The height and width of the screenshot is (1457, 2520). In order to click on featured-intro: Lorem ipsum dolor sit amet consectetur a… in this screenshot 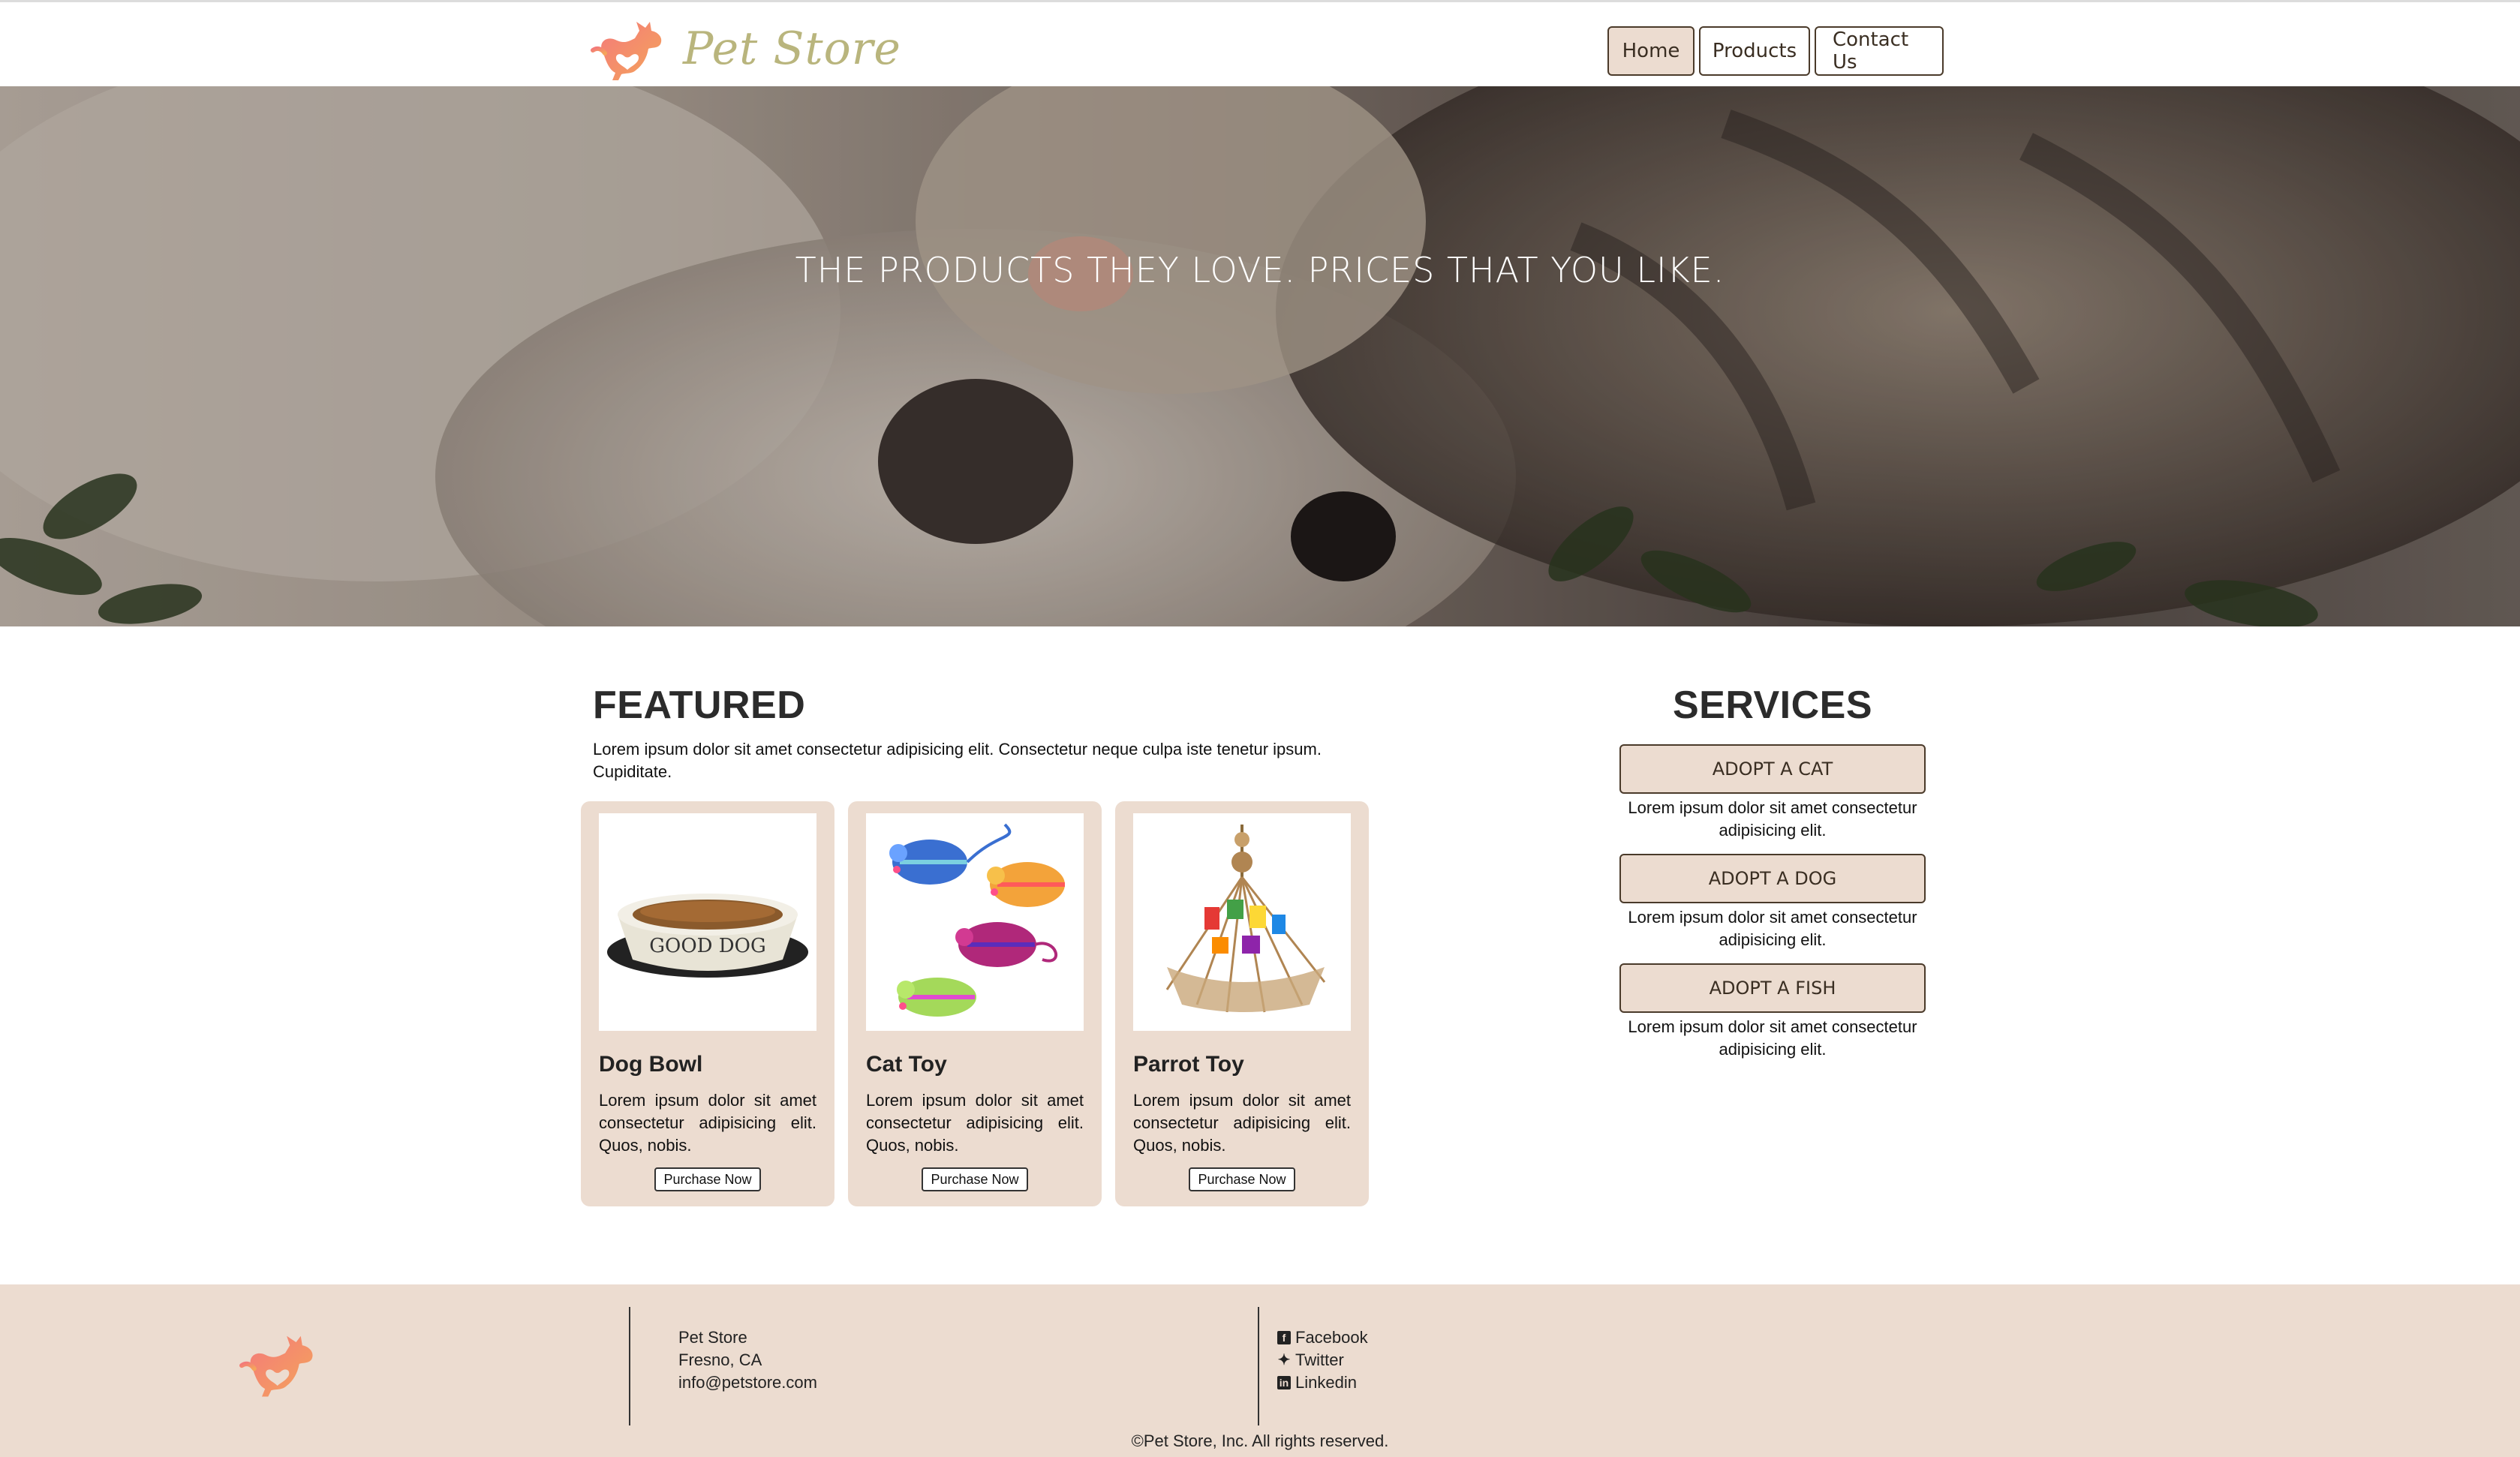, I will do `click(957, 761)`.